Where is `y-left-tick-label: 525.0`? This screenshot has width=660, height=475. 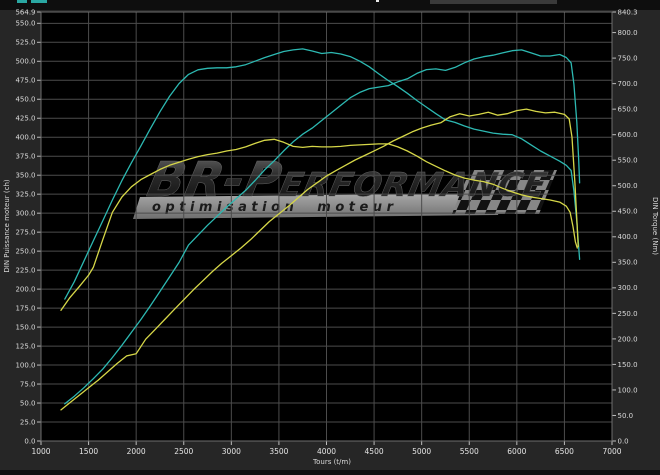 y-left-tick-label: 525.0 is located at coordinates (25, 43).